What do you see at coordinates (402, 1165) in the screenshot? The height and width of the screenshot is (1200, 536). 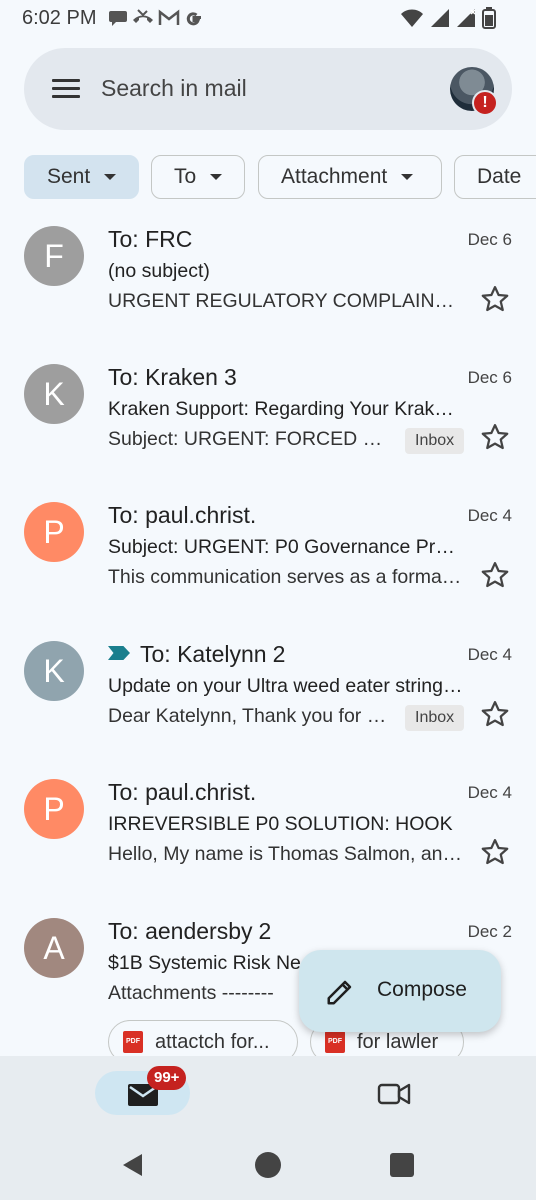 I see `recent-apps-icon` at bounding box center [402, 1165].